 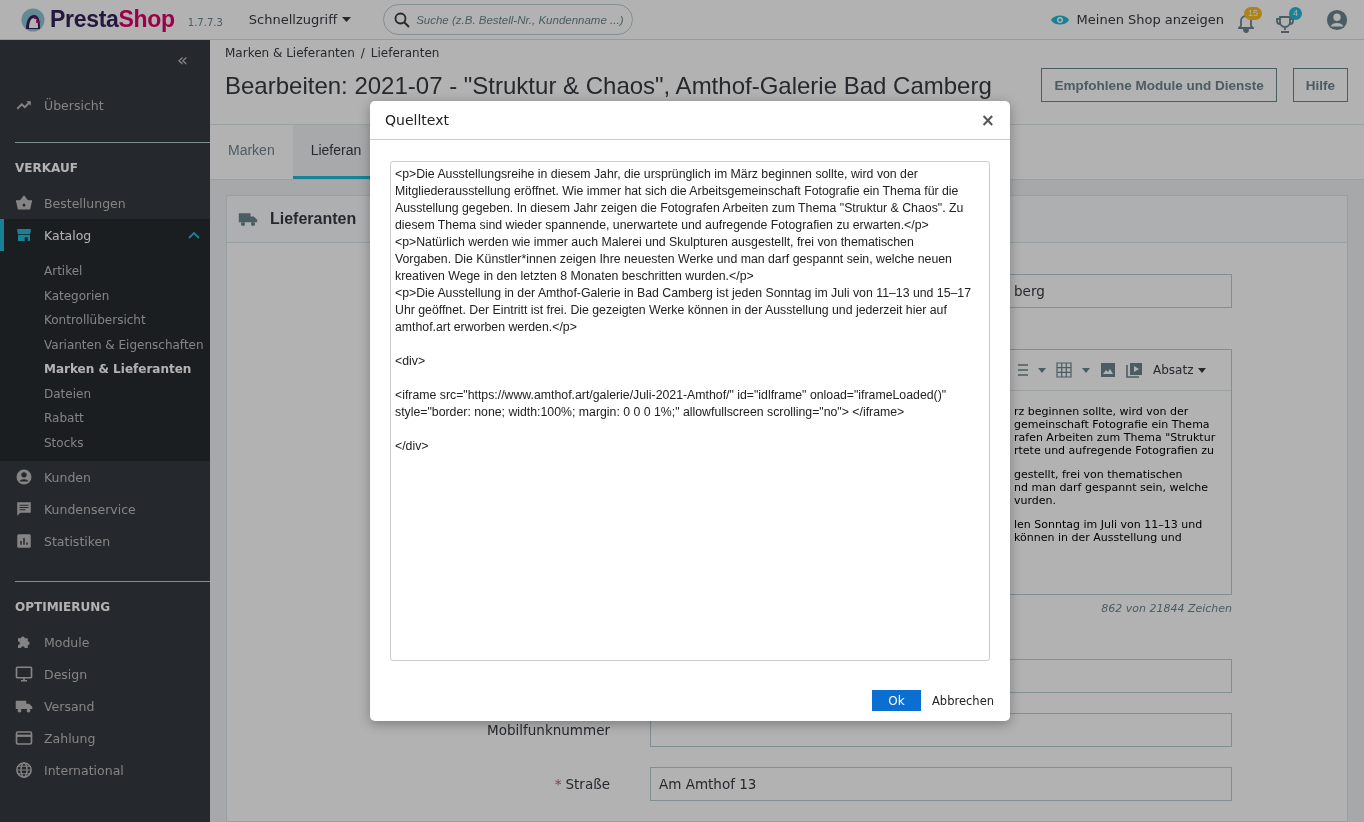 What do you see at coordinates (105, 271) in the screenshot?
I see `submenu-item: Artikel` at bounding box center [105, 271].